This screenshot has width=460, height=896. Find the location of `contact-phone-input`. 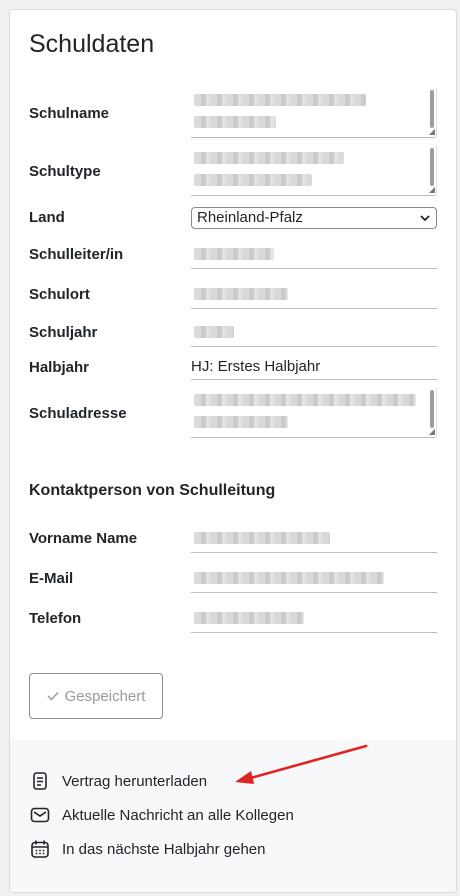

contact-phone-input is located at coordinates (314, 617).